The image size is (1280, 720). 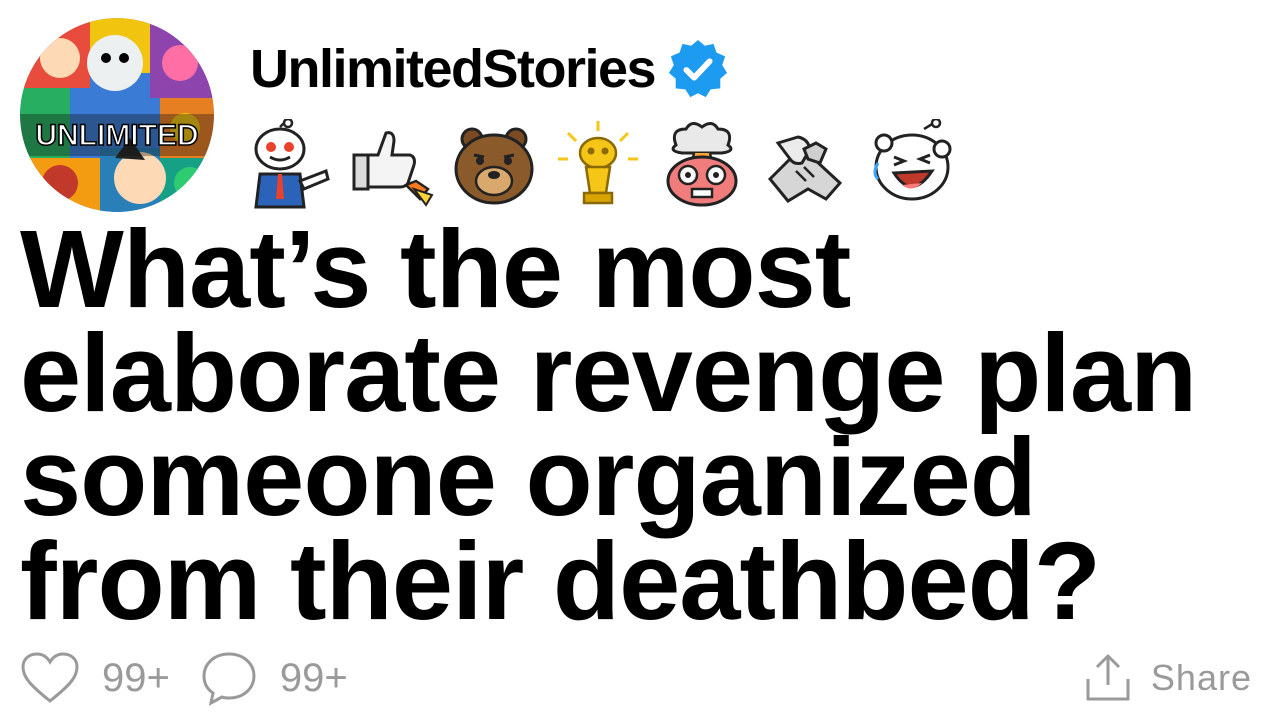 What do you see at coordinates (806, 164) in the screenshot?
I see `handshake-award-icon` at bounding box center [806, 164].